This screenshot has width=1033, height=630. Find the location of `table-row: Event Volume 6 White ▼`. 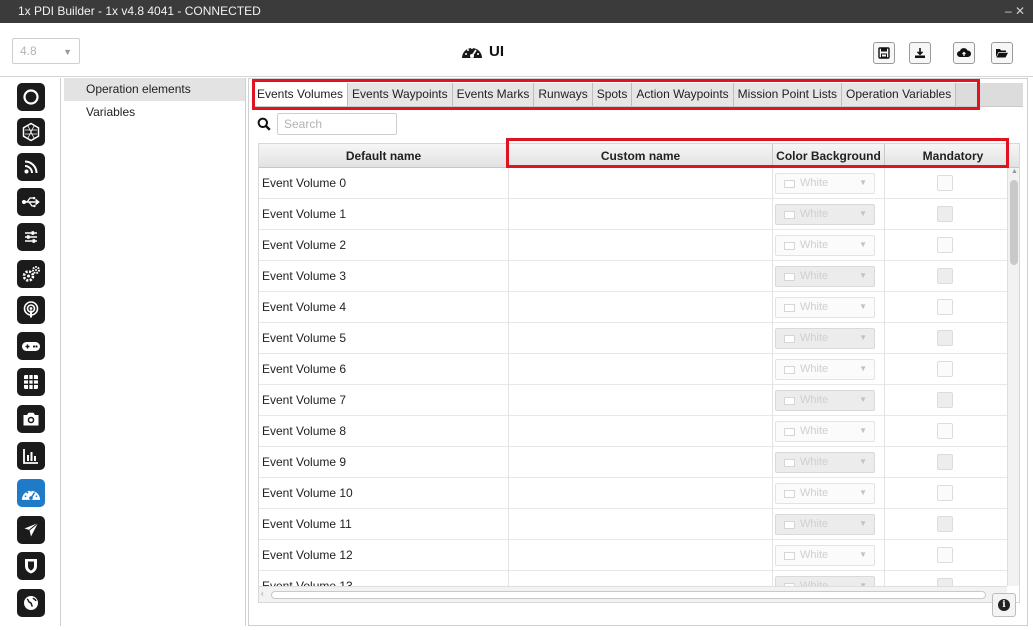

table-row: Event Volume 6 White ▼ is located at coordinates (633, 369).